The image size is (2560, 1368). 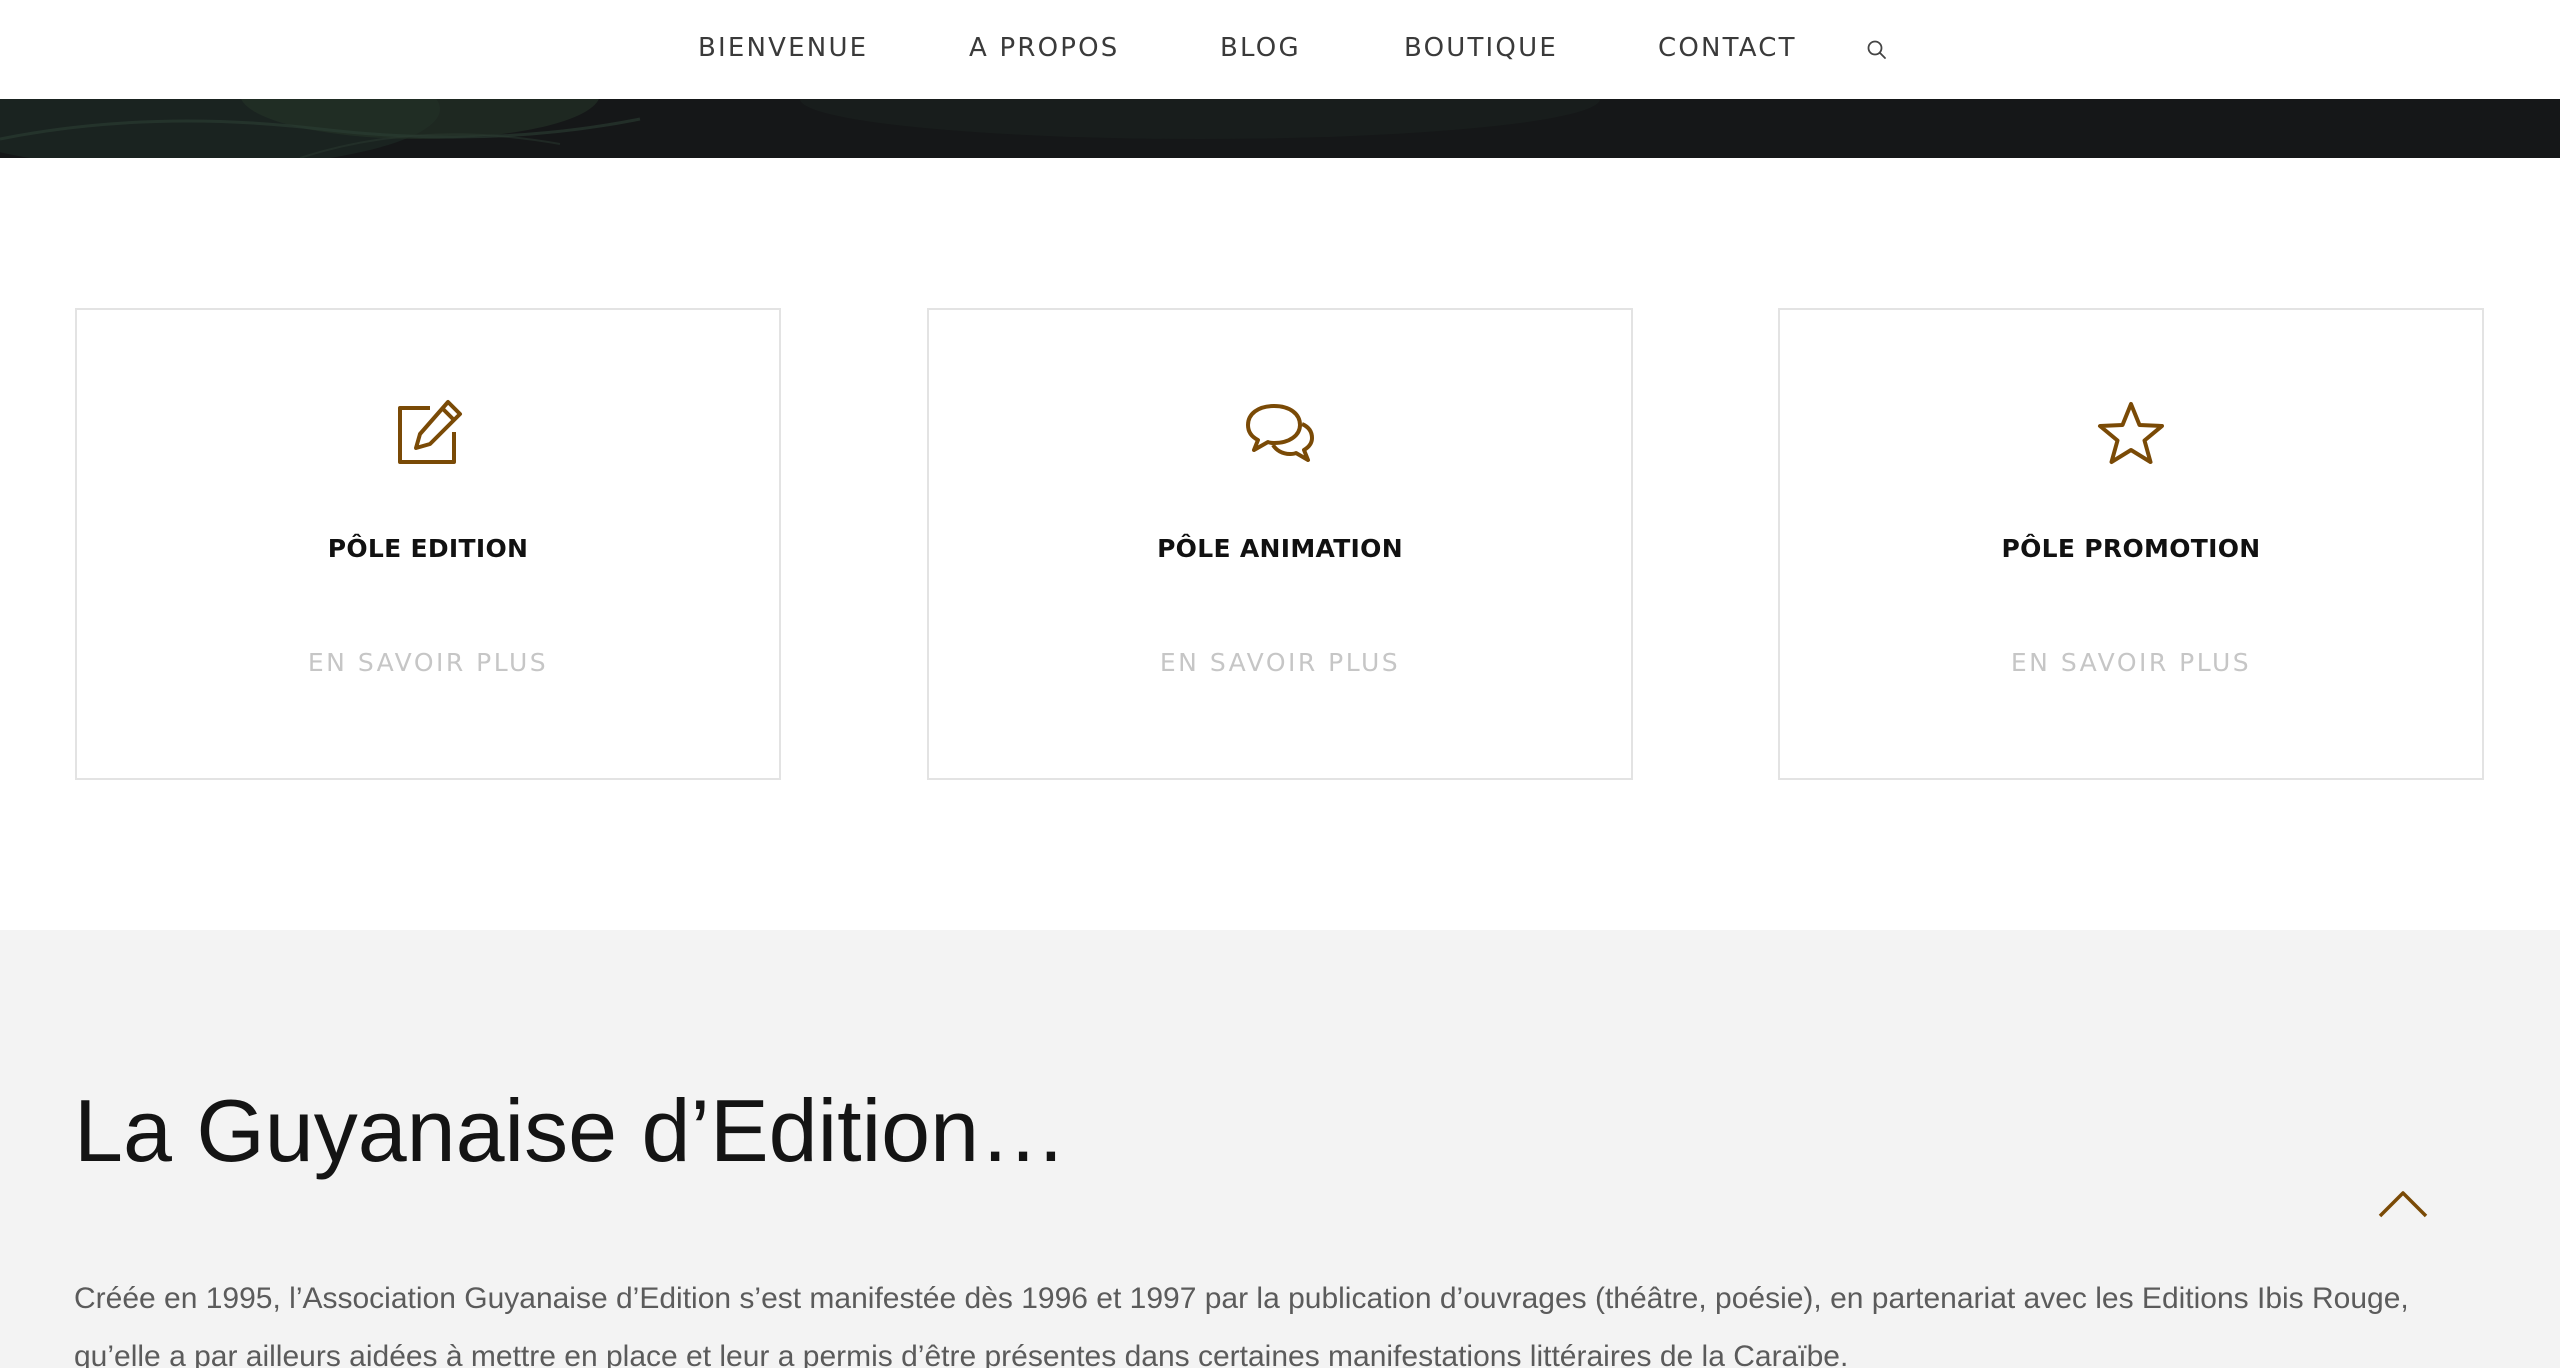 I want to click on chat-icon, so click(x=1280, y=434).